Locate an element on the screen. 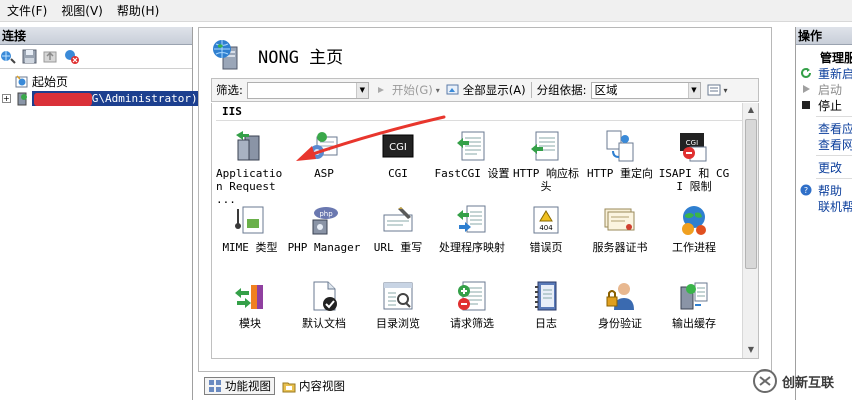  help-action: ? 帮助 is located at coordinates (824, 190).